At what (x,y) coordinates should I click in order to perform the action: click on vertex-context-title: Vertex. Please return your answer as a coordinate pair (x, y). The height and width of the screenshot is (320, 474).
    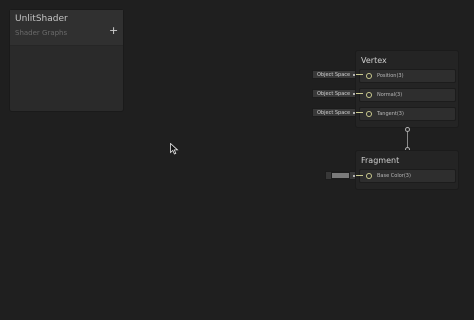
    Looking at the image, I should click on (374, 60).